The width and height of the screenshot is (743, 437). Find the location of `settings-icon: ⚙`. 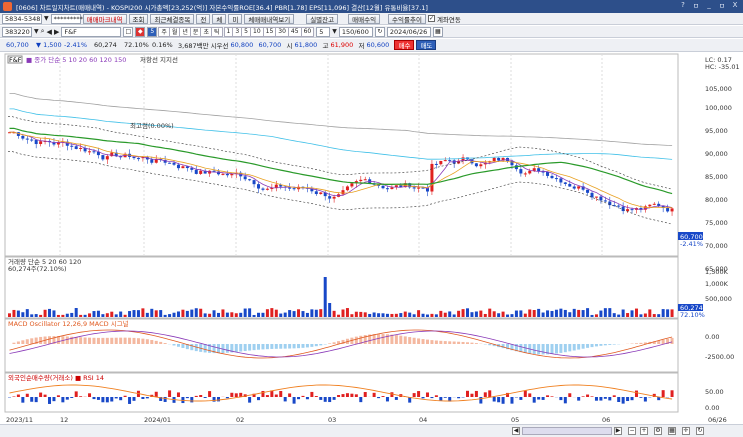

settings-icon: ⚙ is located at coordinates (658, 431).